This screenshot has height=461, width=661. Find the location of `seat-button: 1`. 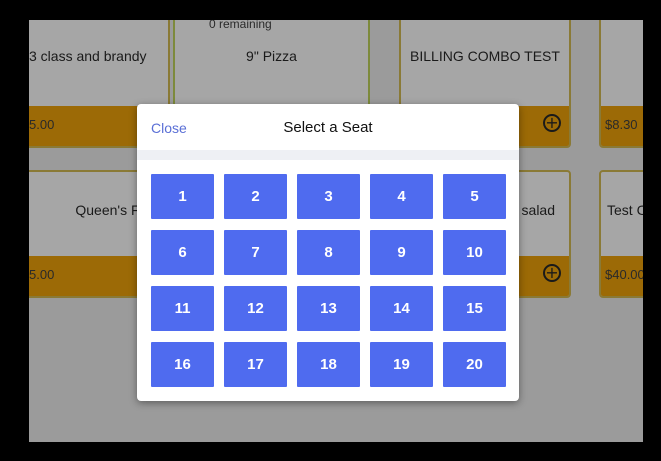

seat-button: 1 is located at coordinates (182, 196).